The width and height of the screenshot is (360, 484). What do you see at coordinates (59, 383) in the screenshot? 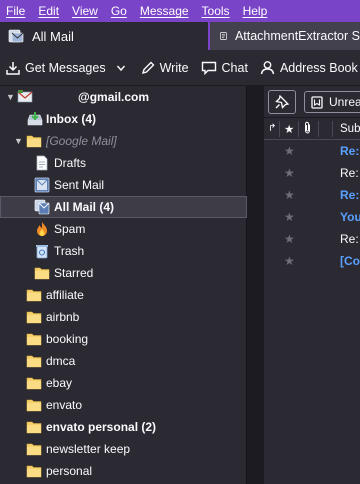
I see `folder-ebay-label: ebay` at bounding box center [59, 383].